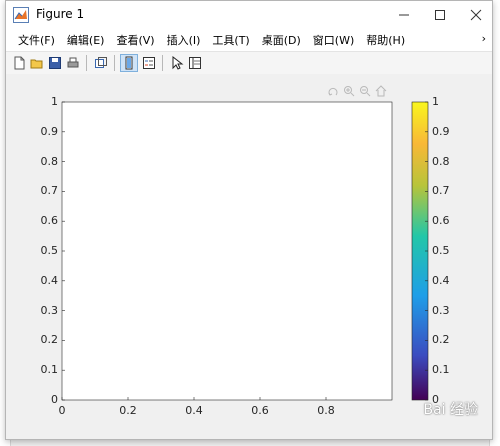 Image resolution: width=500 pixels, height=446 pixels. What do you see at coordinates (49, 161) in the screenshot?
I see `y-tick-label: 0.8` at bounding box center [49, 161].